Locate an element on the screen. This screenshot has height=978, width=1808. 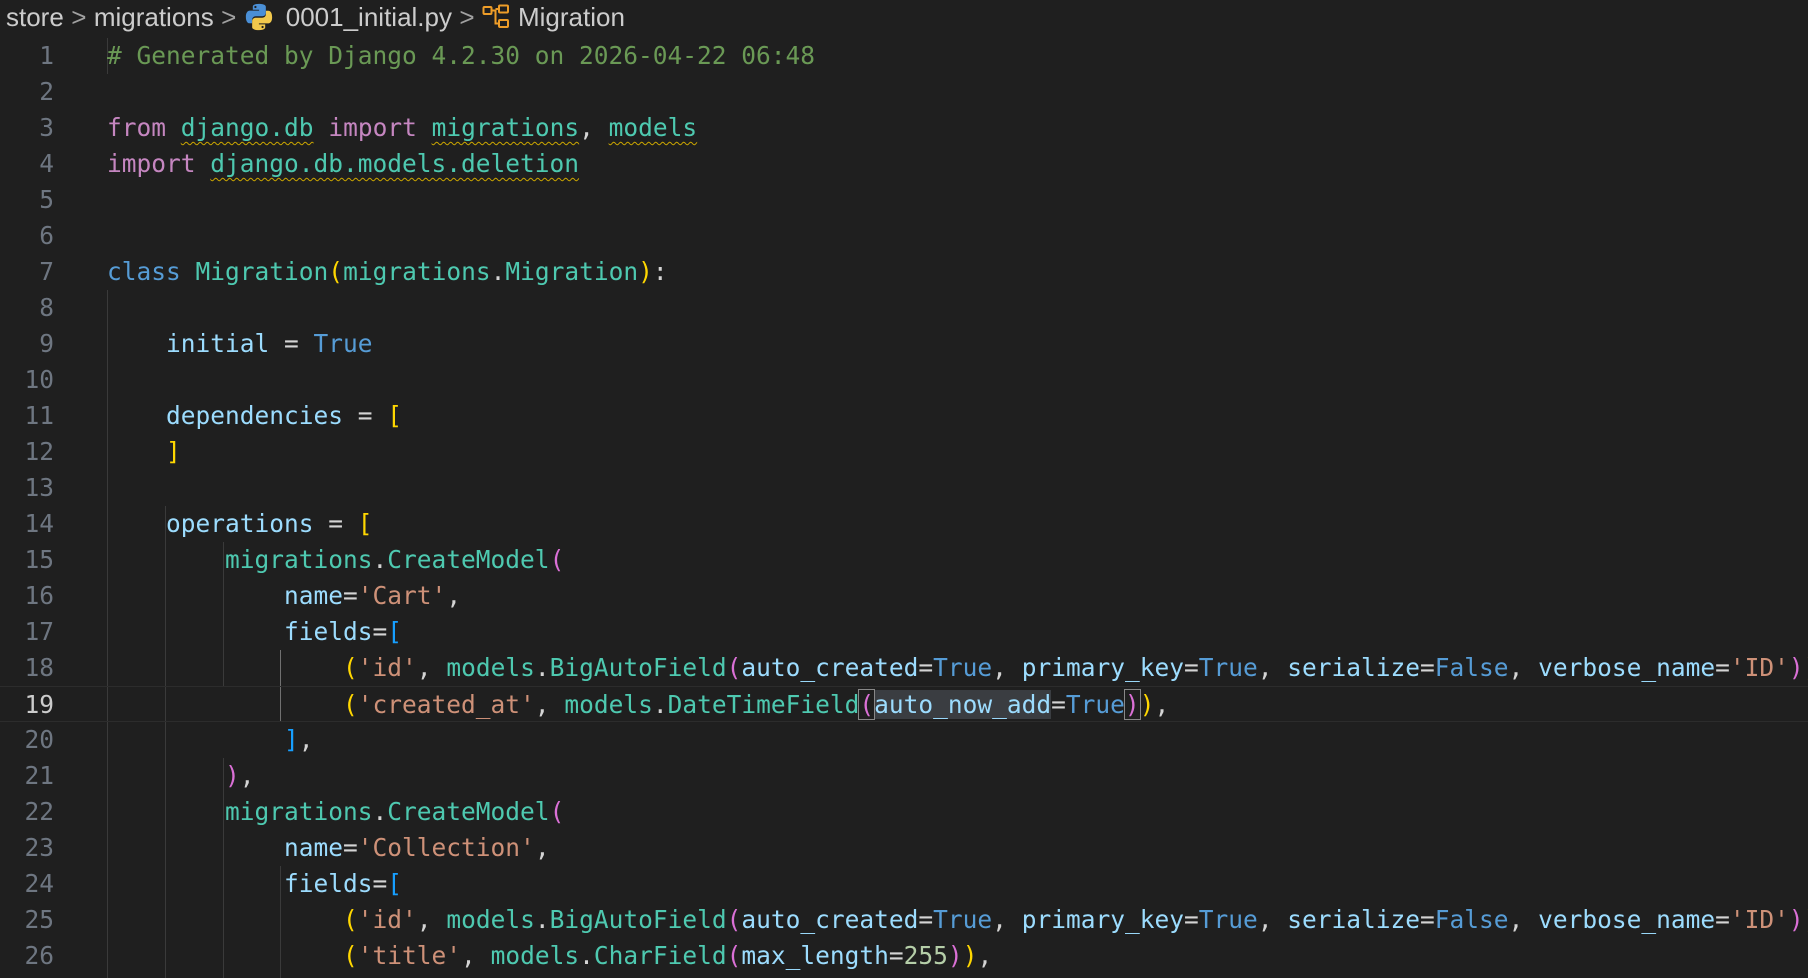
code-text: ), is located at coordinates (181, 776).